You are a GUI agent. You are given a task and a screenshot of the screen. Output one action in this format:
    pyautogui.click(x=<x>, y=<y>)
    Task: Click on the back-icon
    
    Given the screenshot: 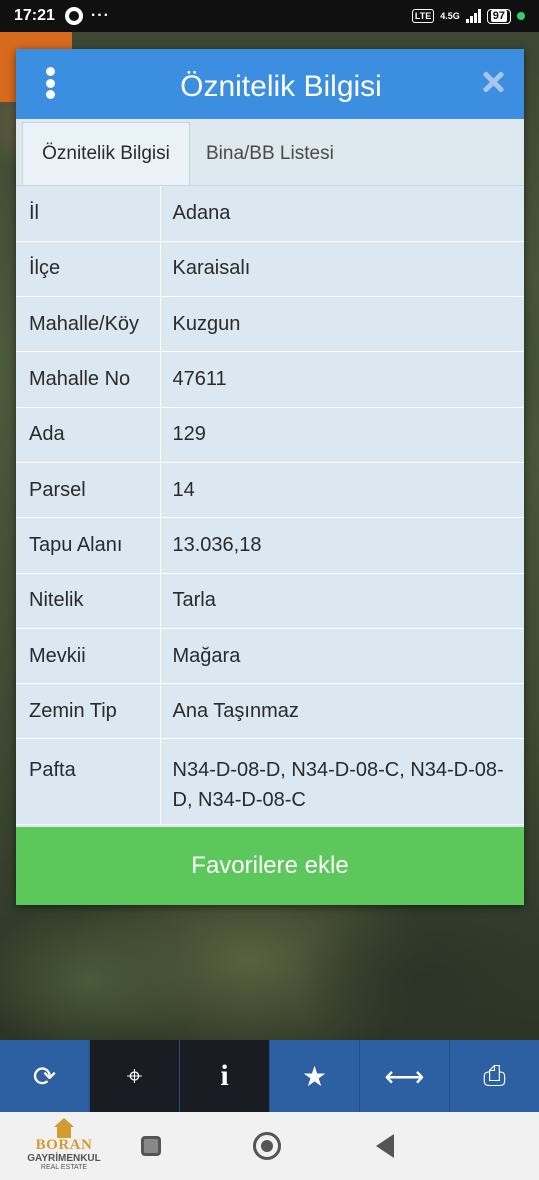 What is the action you would take?
    pyautogui.click(x=385, y=1146)
    